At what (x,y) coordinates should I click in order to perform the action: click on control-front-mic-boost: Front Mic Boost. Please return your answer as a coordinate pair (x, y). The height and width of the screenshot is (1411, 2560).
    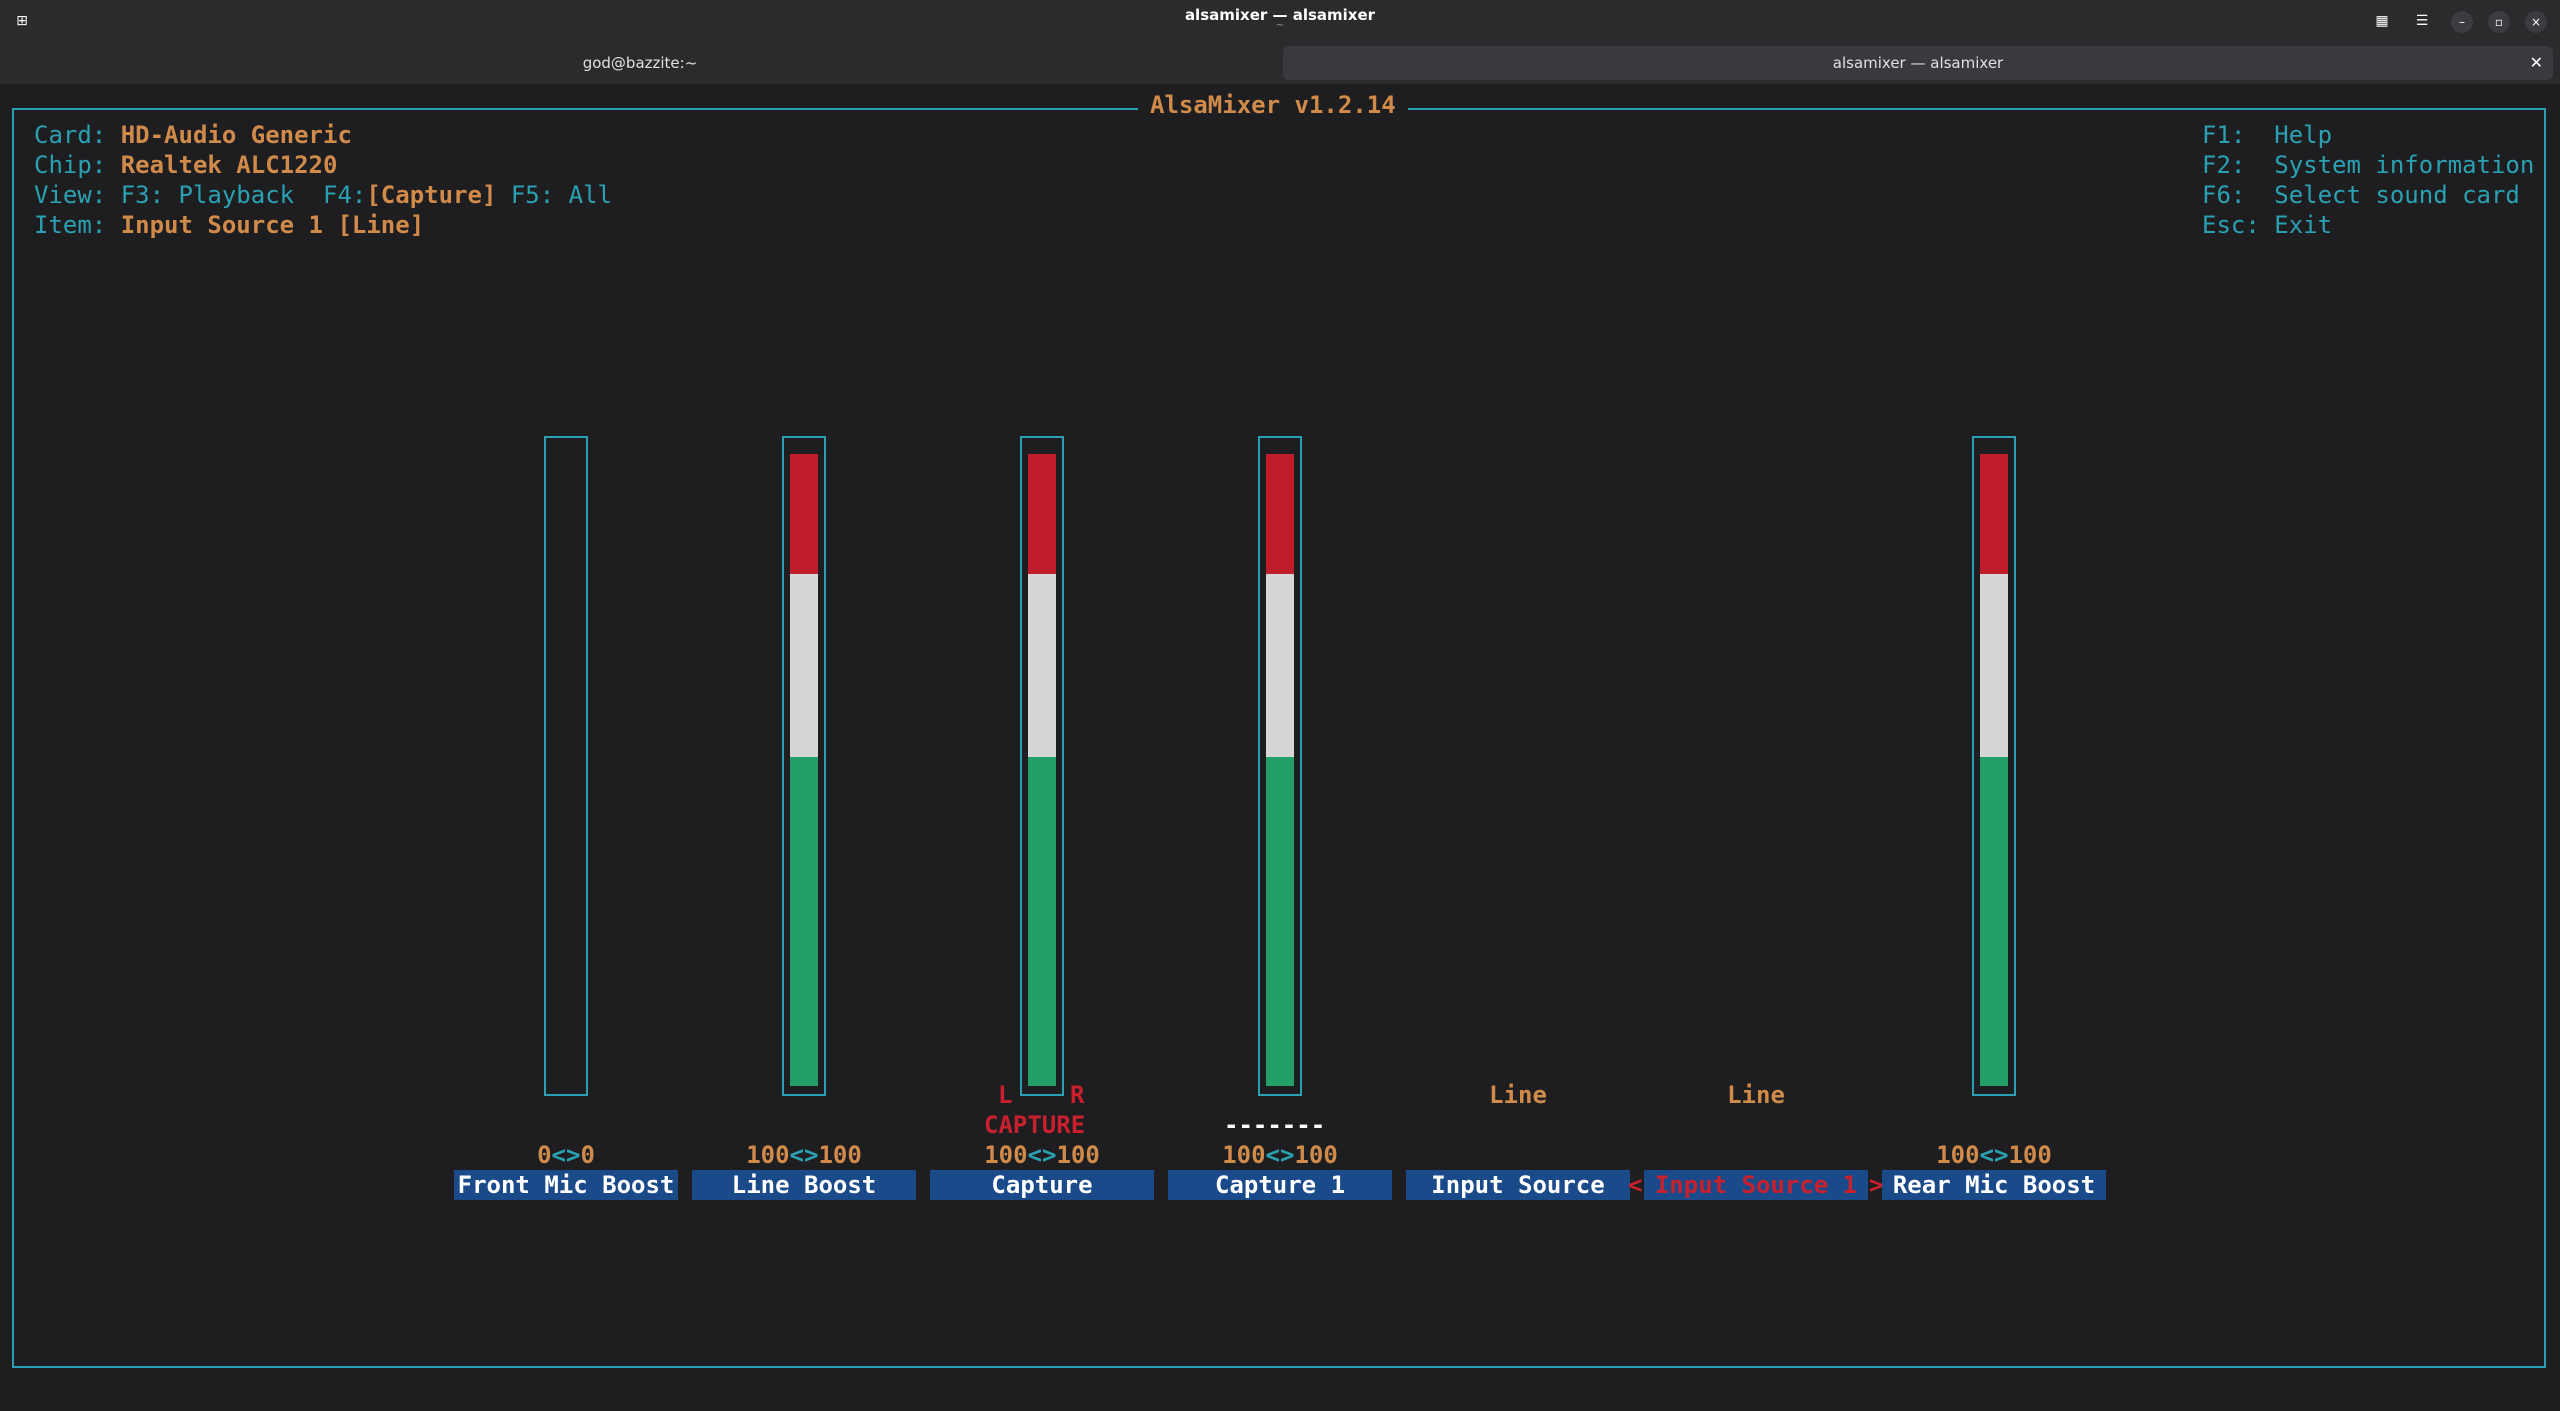
    Looking at the image, I should click on (566, 1185).